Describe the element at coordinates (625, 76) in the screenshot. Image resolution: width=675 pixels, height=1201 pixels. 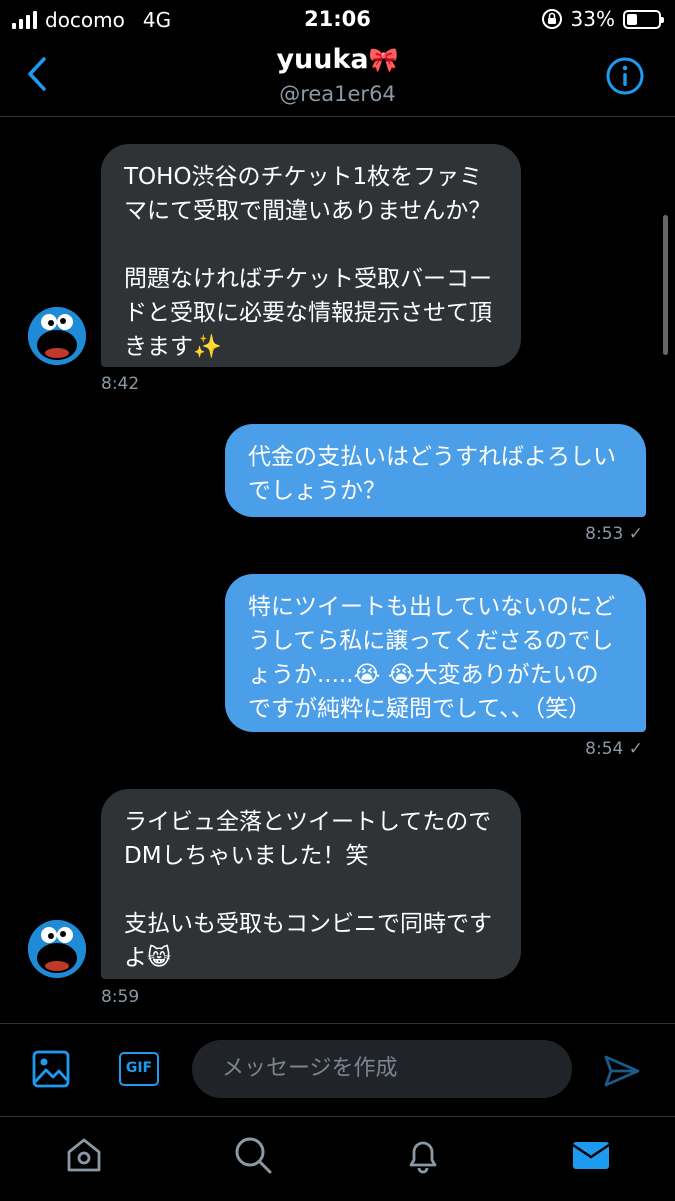
I see `info-icon` at that location.